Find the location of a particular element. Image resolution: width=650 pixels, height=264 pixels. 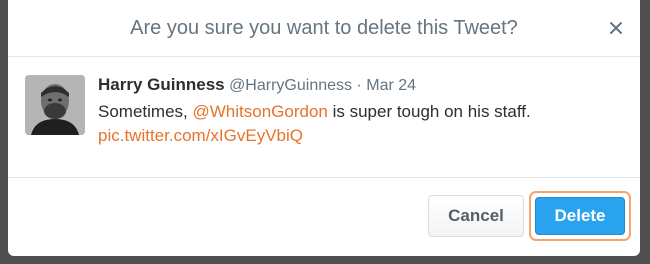

author-name: Harry Guinness is located at coordinates (161, 84).